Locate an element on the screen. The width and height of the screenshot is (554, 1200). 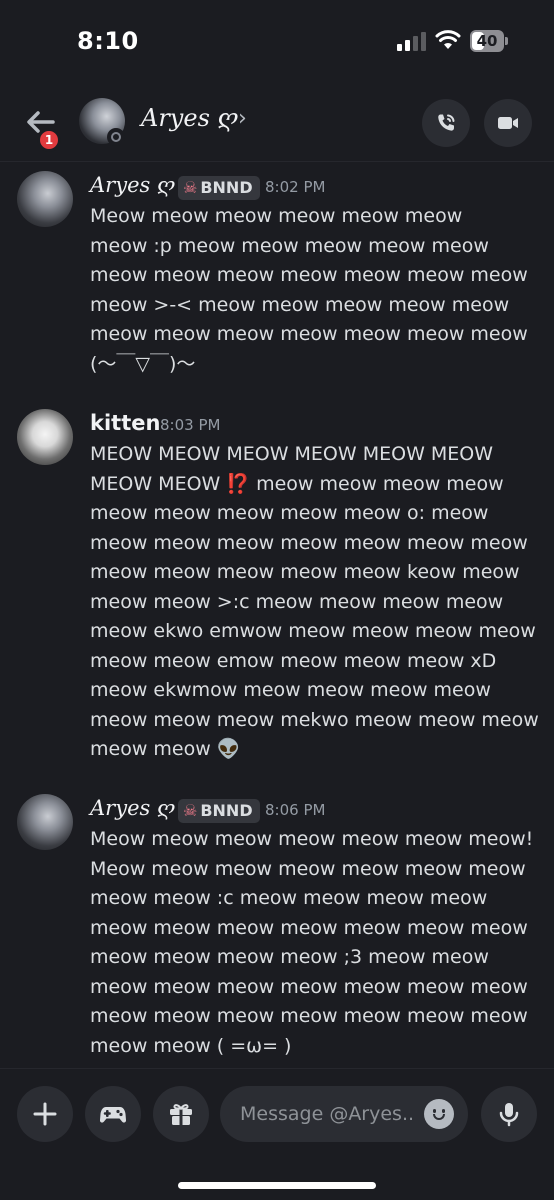
message-line: meow >-< meow meow meow meow meow is located at coordinates (300, 305).